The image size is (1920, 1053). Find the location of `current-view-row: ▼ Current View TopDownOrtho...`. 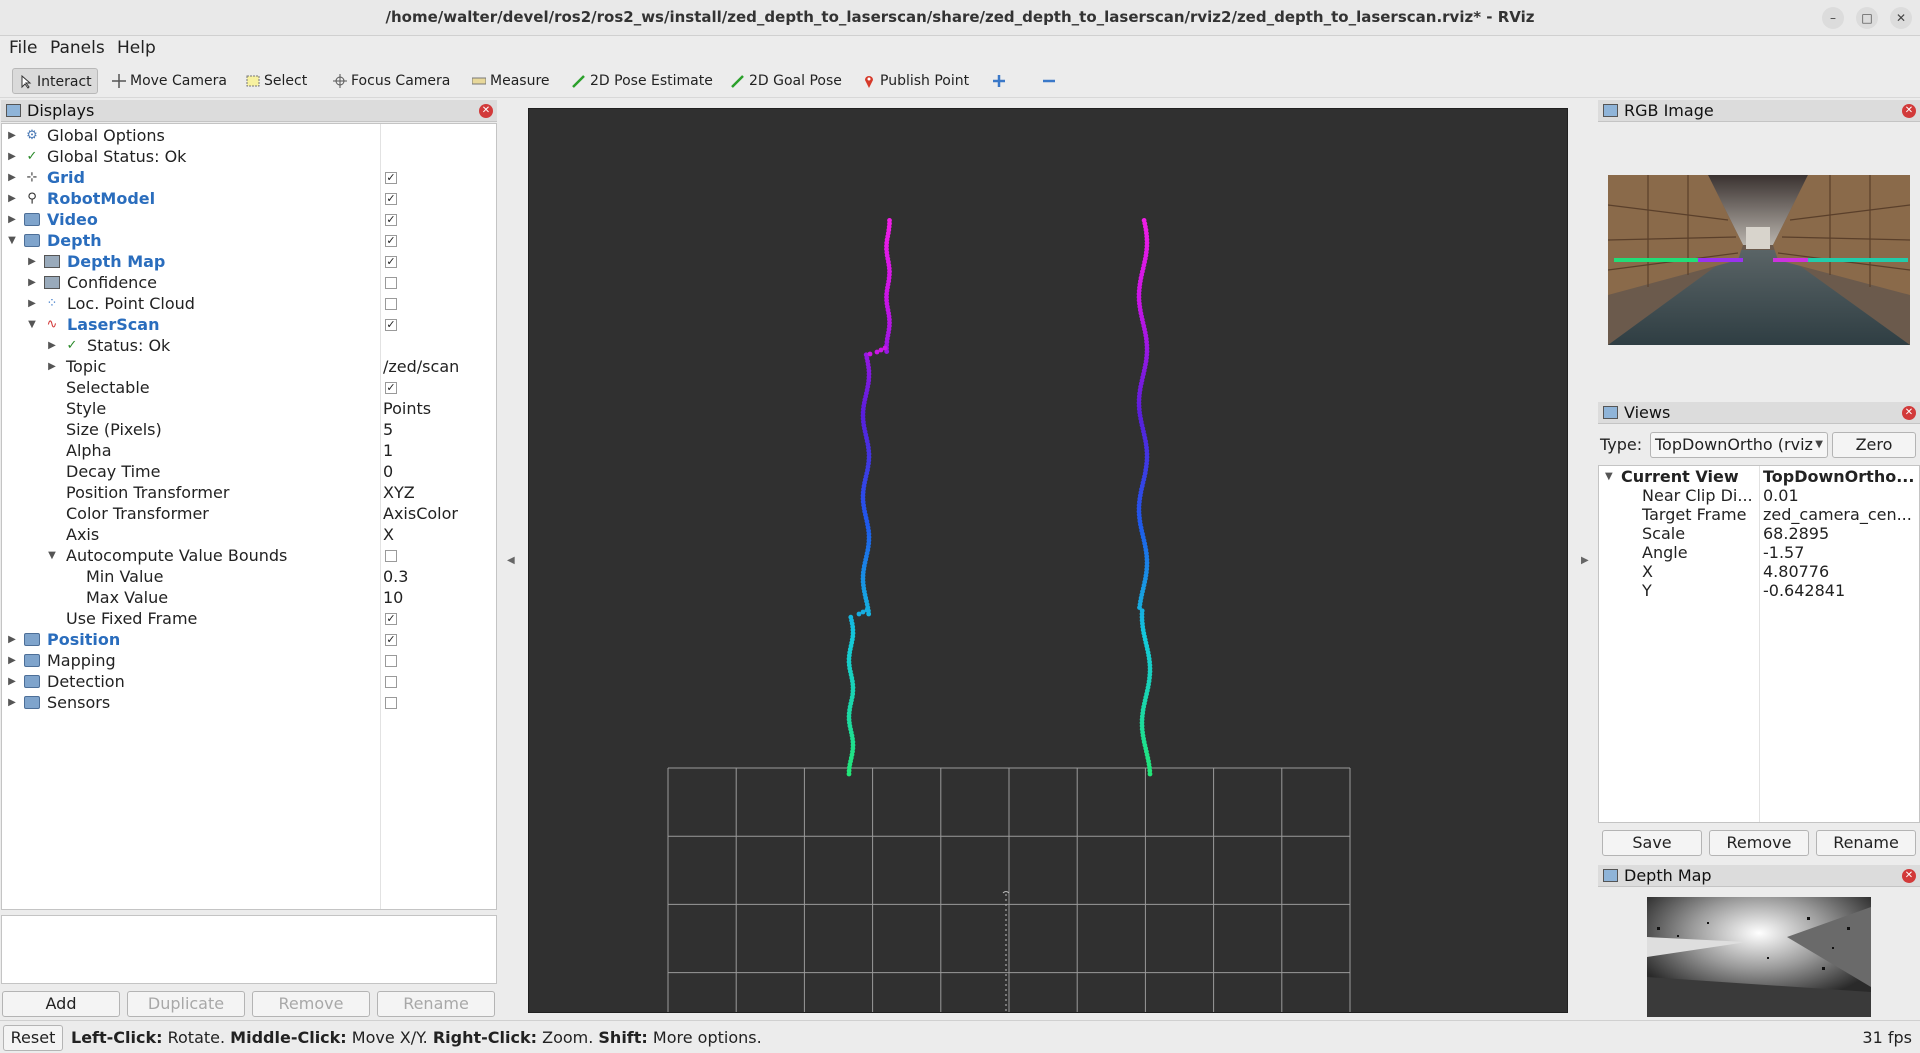

current-view-row: ▼ Current View TopDownOrtho... is located at coordinates (1759, 476).